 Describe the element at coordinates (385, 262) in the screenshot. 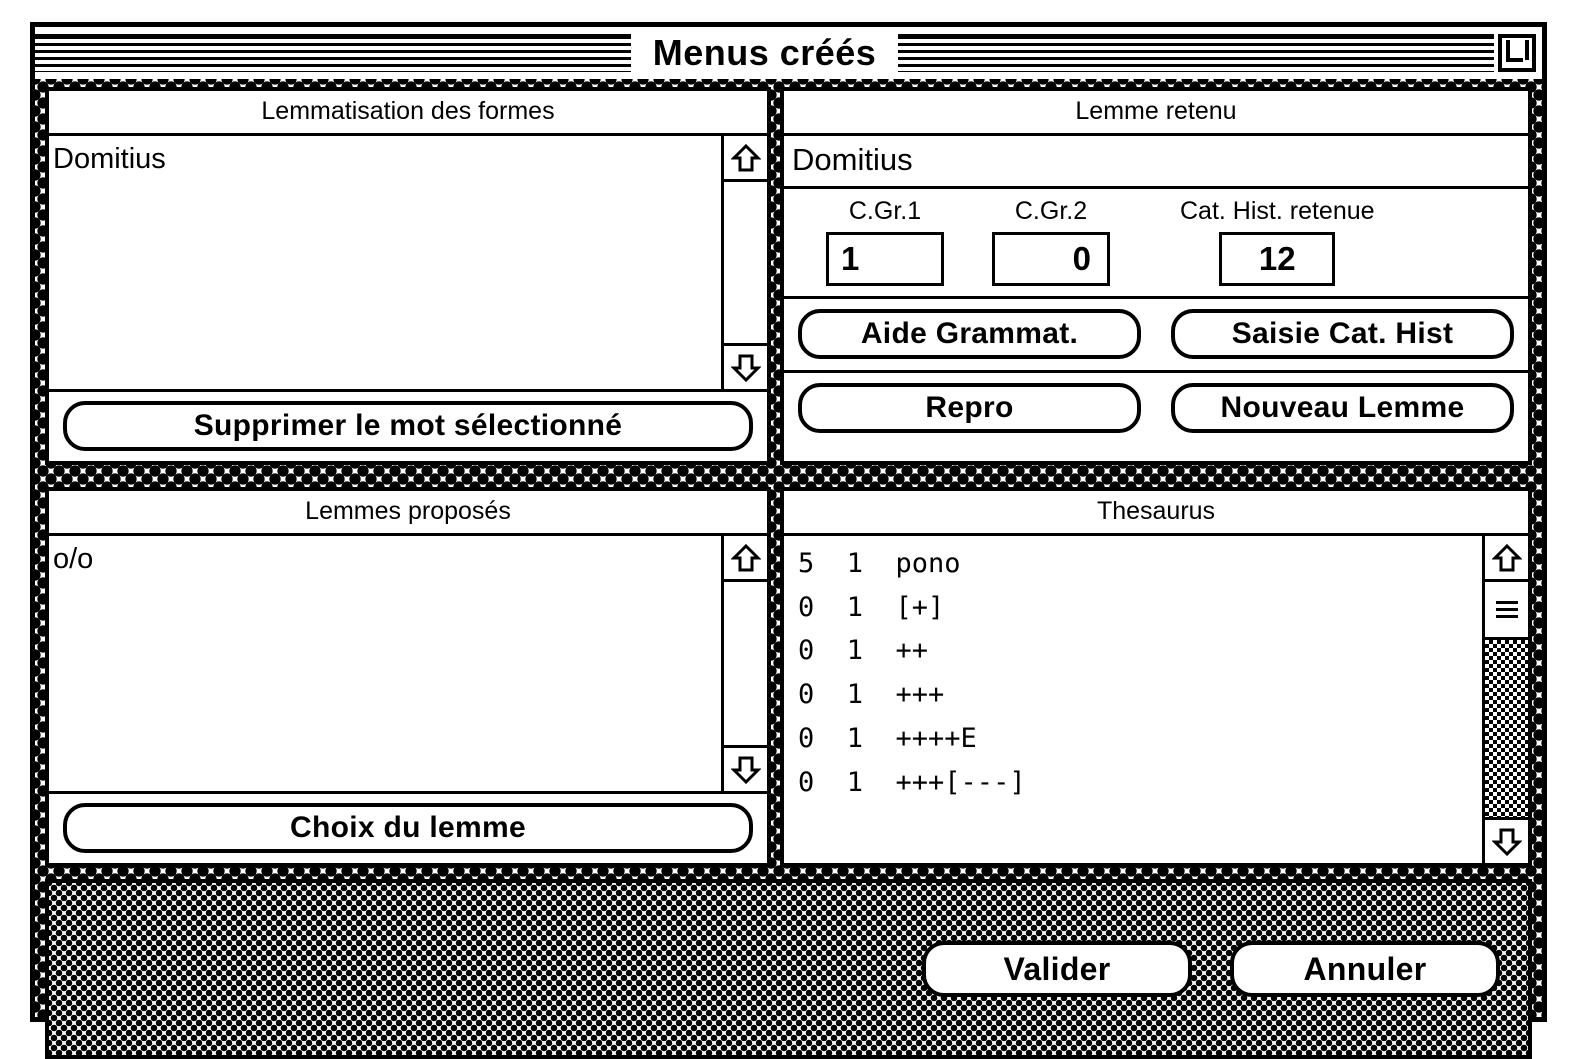

I see `lemmatisation-list: Domitius` at that location.